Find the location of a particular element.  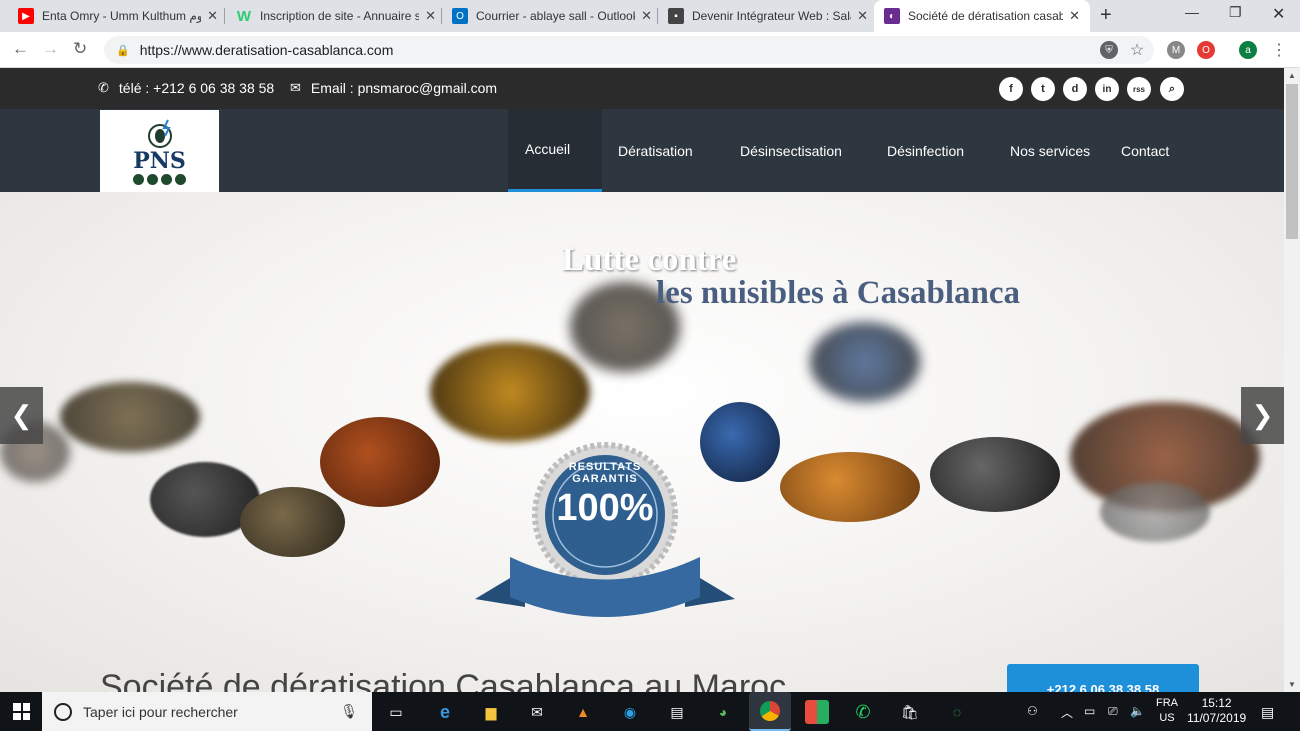

lock-icon: 🔒 is located at coordinates (123, 50).